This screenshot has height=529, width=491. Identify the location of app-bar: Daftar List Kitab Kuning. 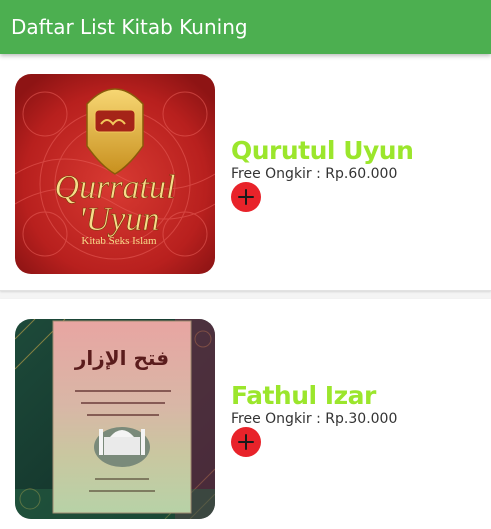
(245, 27).